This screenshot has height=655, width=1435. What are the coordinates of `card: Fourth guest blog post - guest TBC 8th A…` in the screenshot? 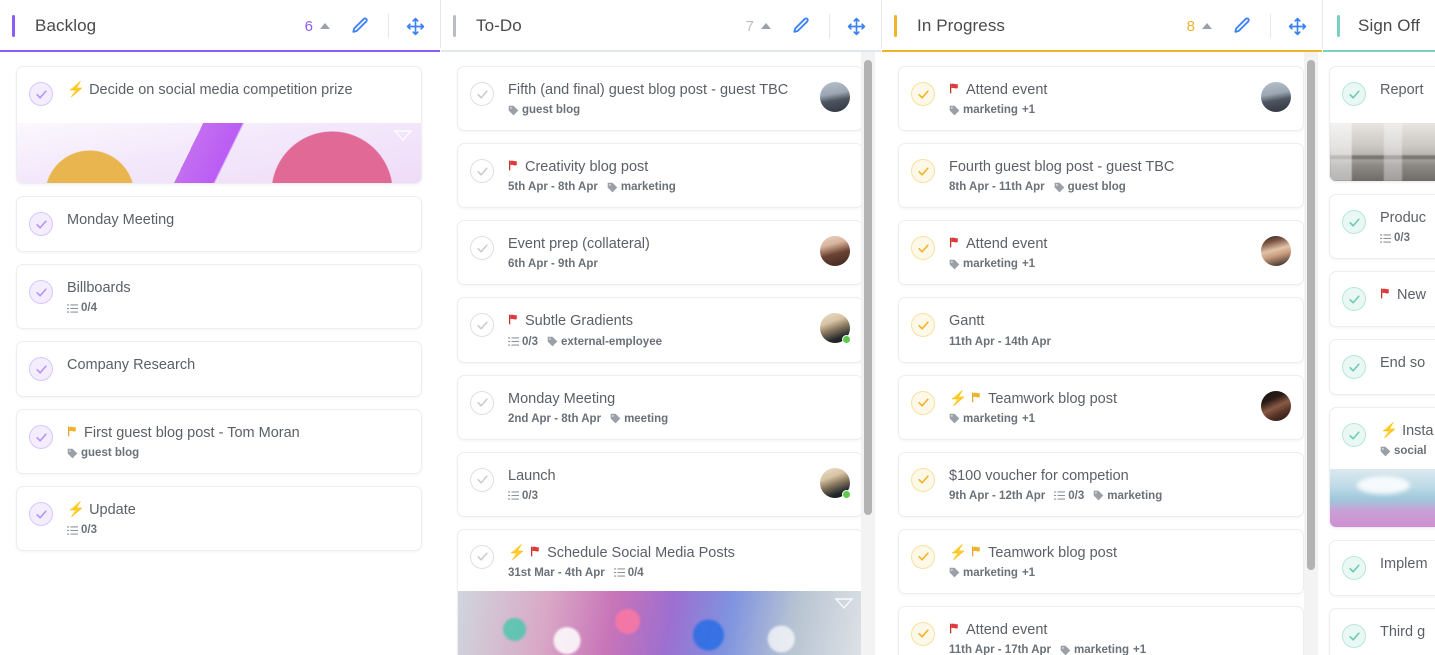 It's located at (1101, 176).